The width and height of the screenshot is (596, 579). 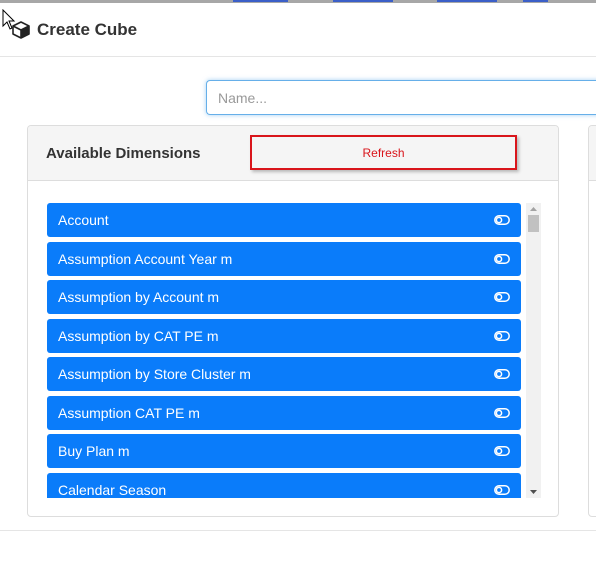 I want to click on scroll-down-arrow-icon, so click(x=533, y=492).